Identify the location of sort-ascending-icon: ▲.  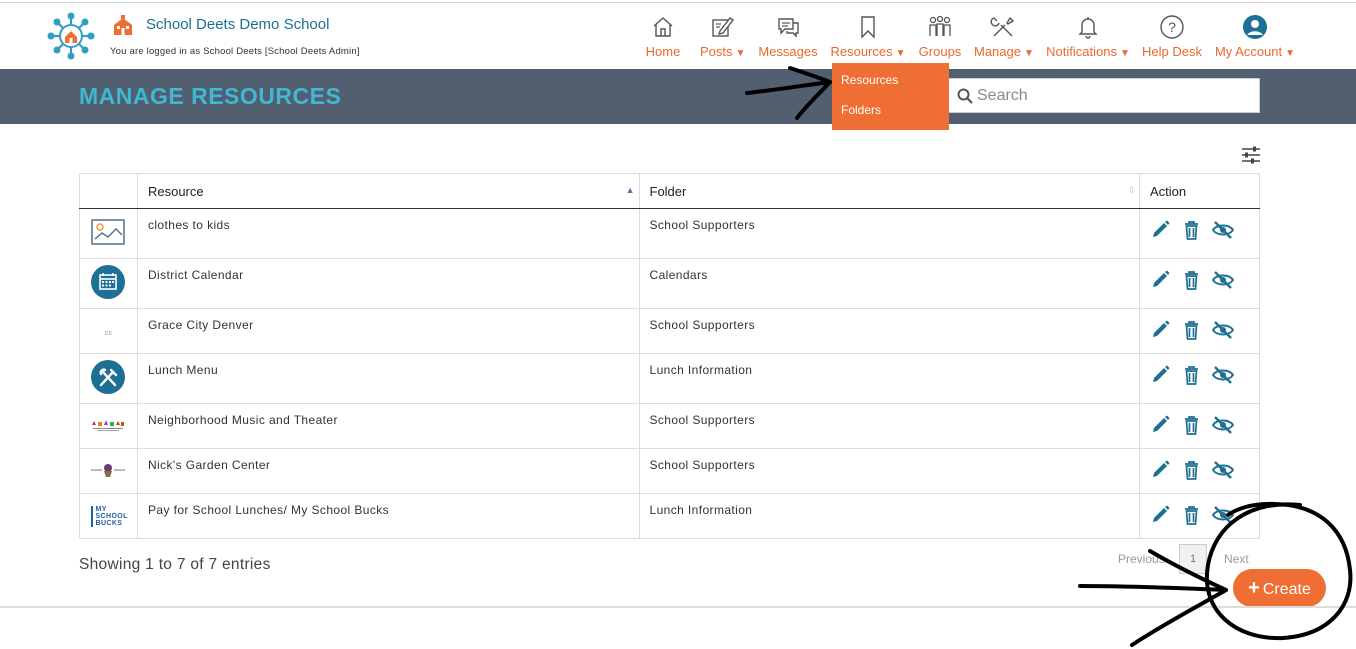
(630, 190).